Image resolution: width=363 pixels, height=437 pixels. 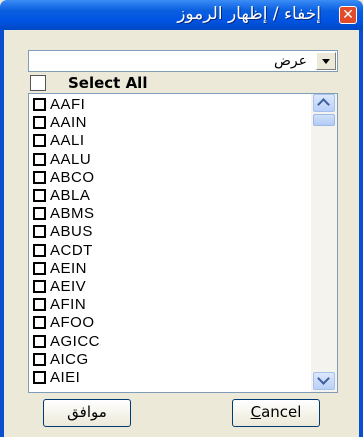 What do you see at coordinates (173, 360) in the screenshot?
I see `list-item: AICG` at bounding box center [173, 360].